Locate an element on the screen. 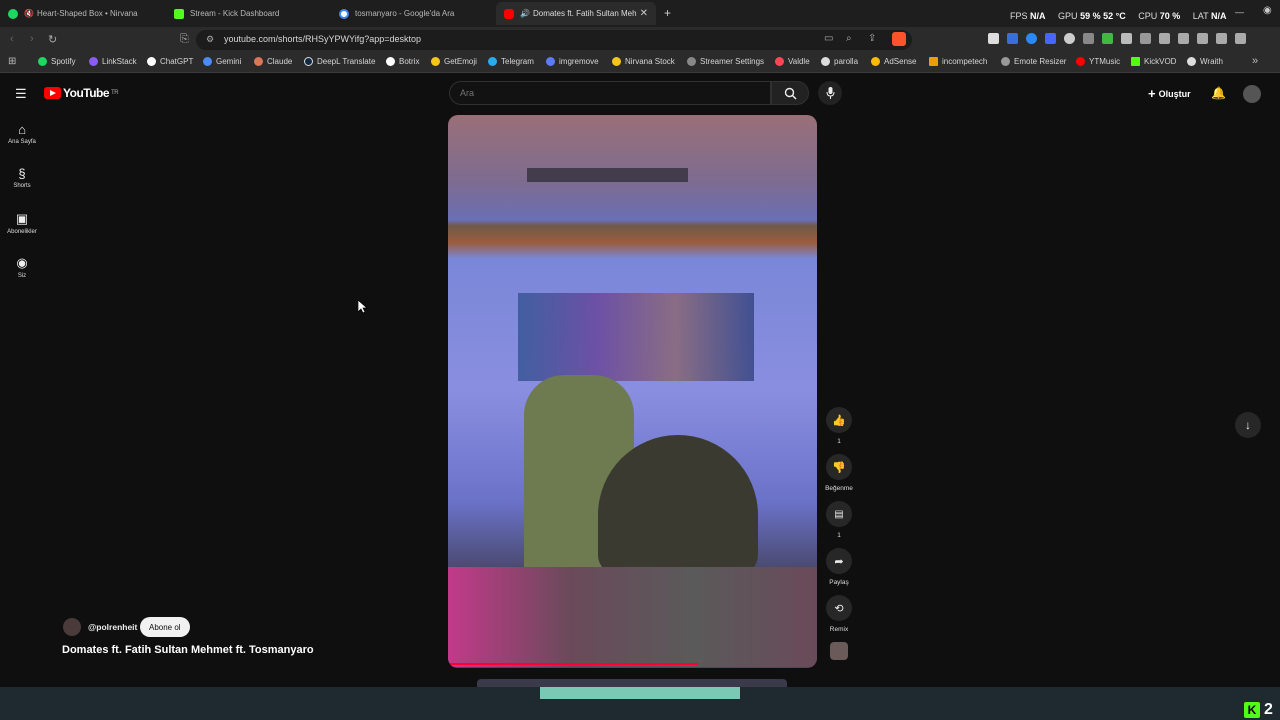 This screenshot has height=720, width=1280. profile-icon is located at coordinates (1221, 38).